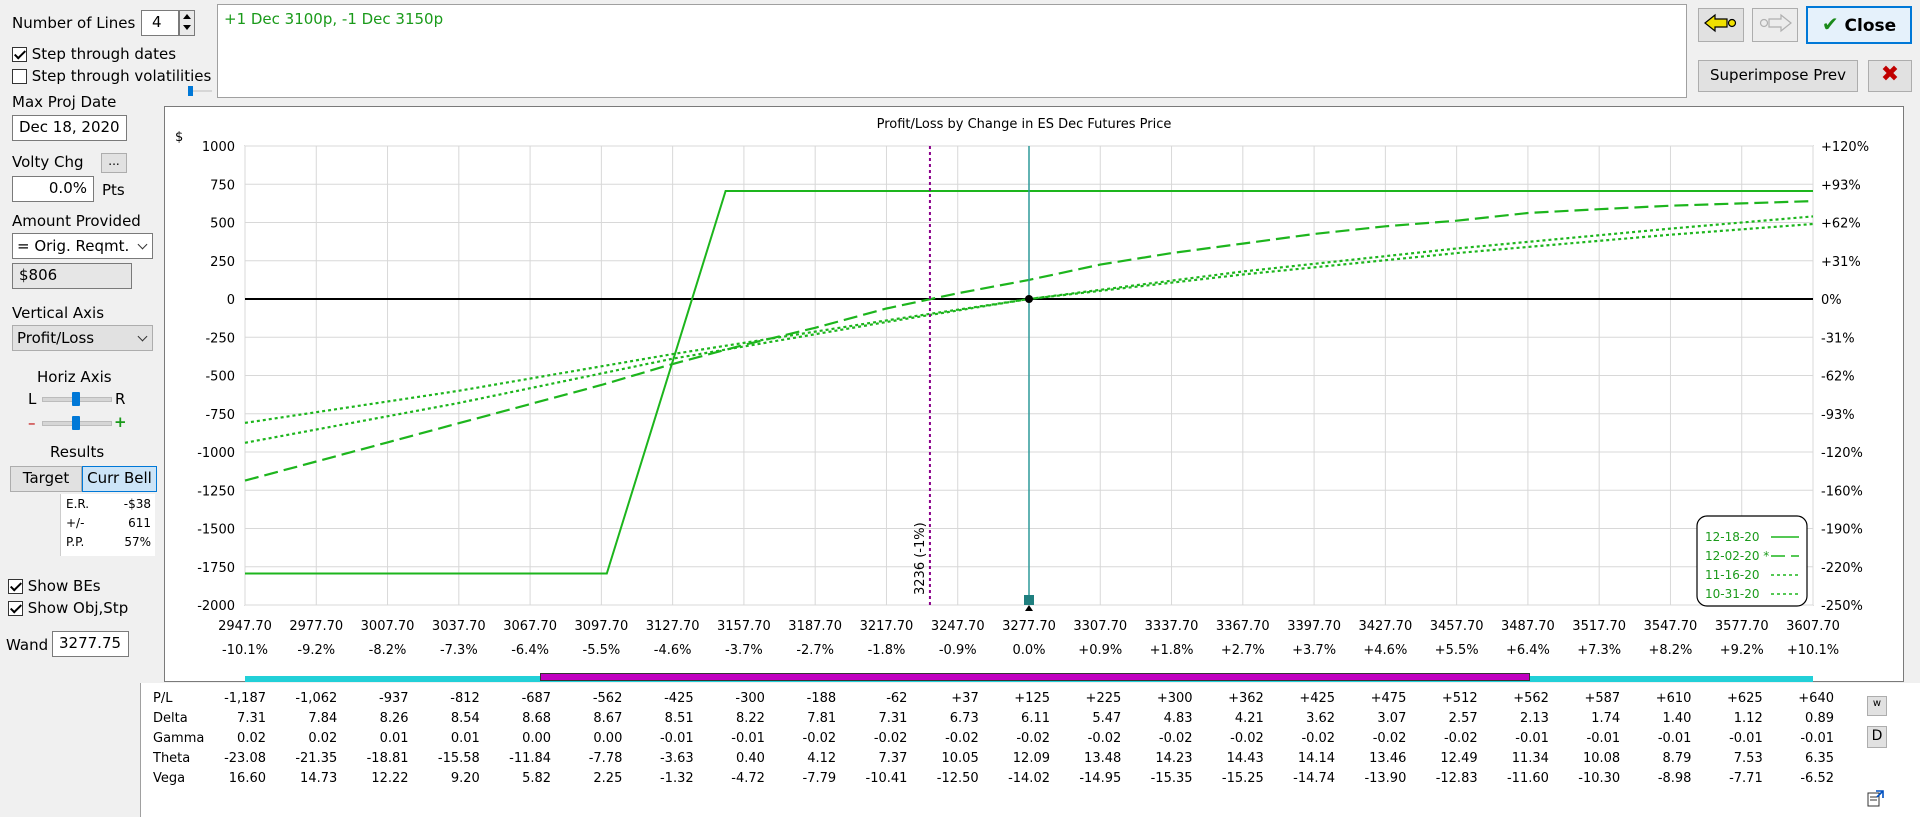 The width and height of the screenshot is (1920, 817). What do you see at coordinates (160, 23) in the screenshot?
I see `num-lines-input: 4` at bounding box center [160, 23].